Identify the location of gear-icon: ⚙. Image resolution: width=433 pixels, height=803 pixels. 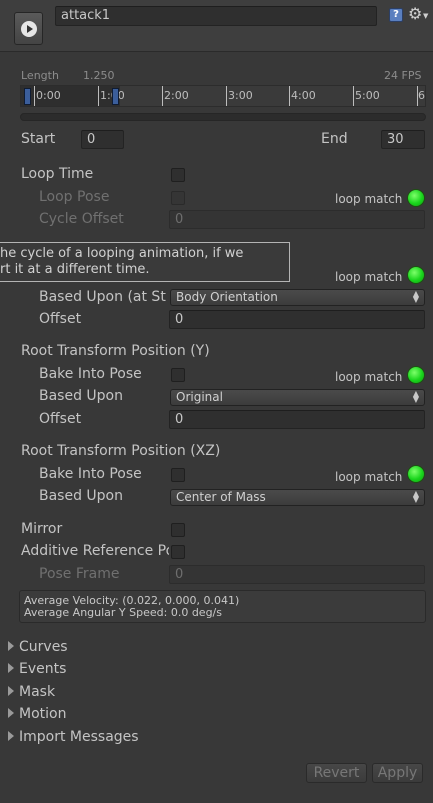
(415, 13).